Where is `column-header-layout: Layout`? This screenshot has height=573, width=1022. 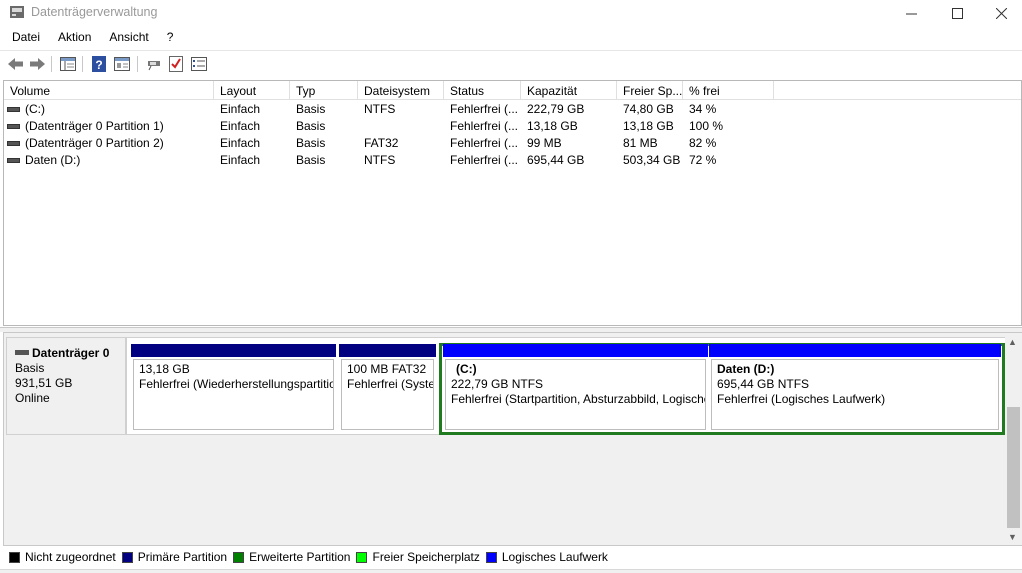 column-header-layout: Layout is located at coordinates (252, 90).